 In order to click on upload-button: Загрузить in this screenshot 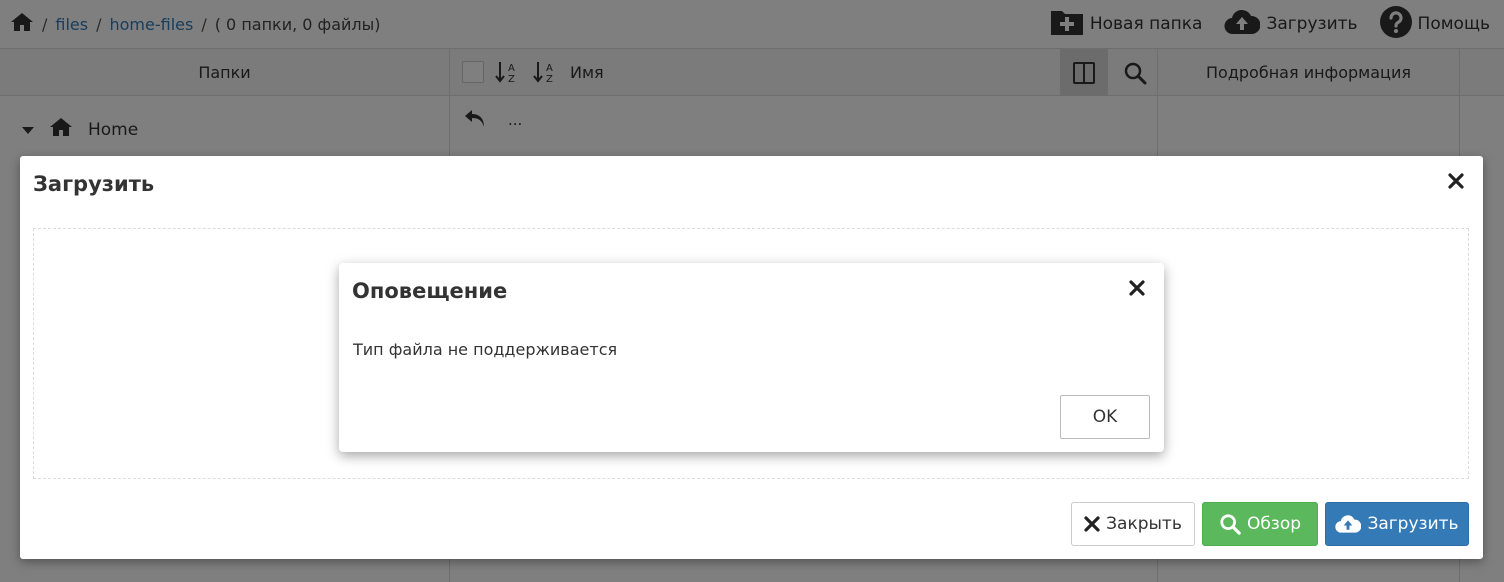, I will do `click(1397, 524)`.